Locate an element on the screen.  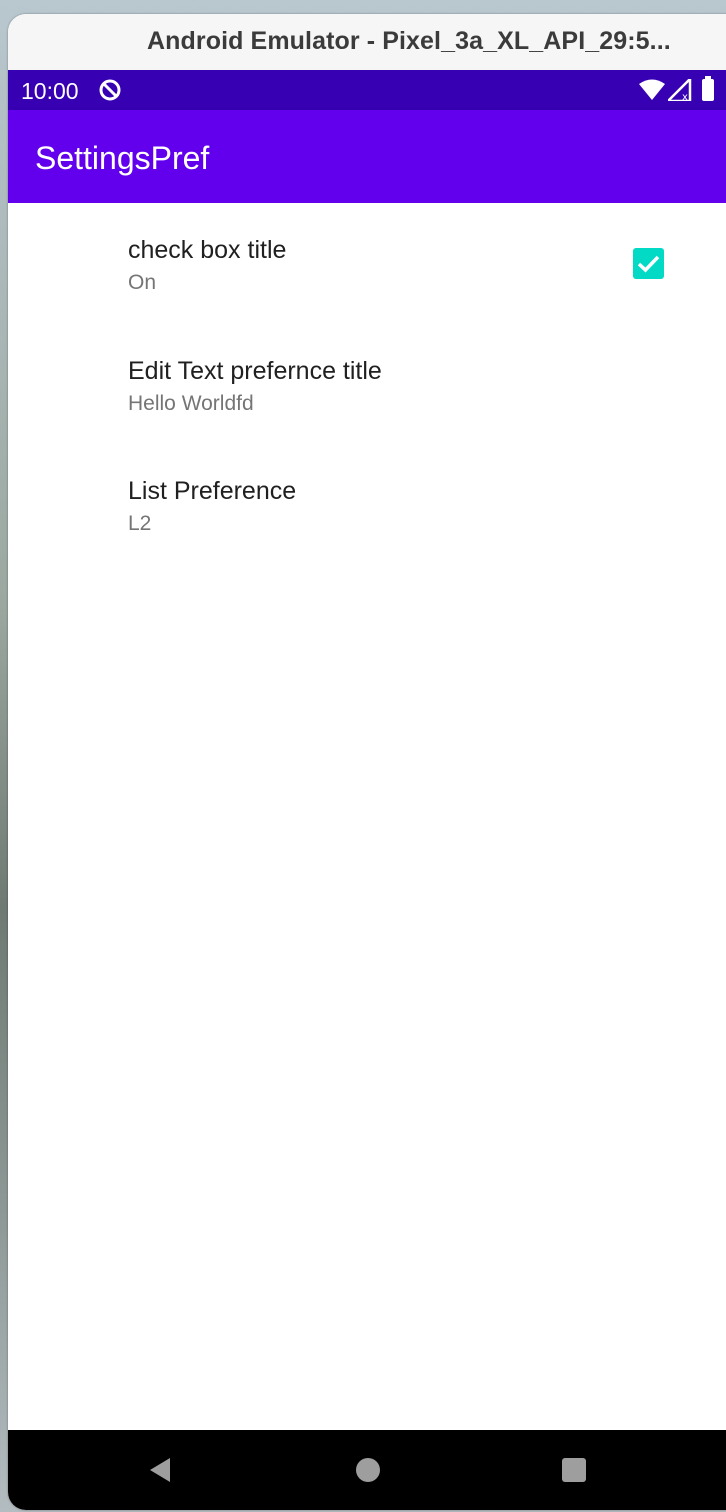
home-icon is located at coordinates (368, 1470).